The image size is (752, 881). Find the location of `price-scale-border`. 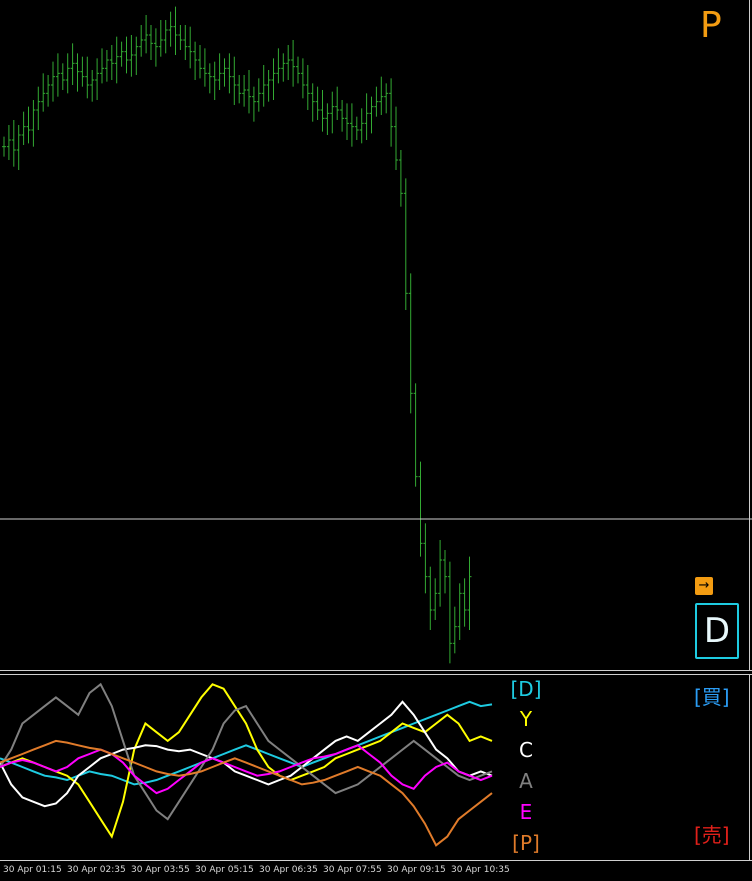

price-scale-border is located at coordinates (749, 335).